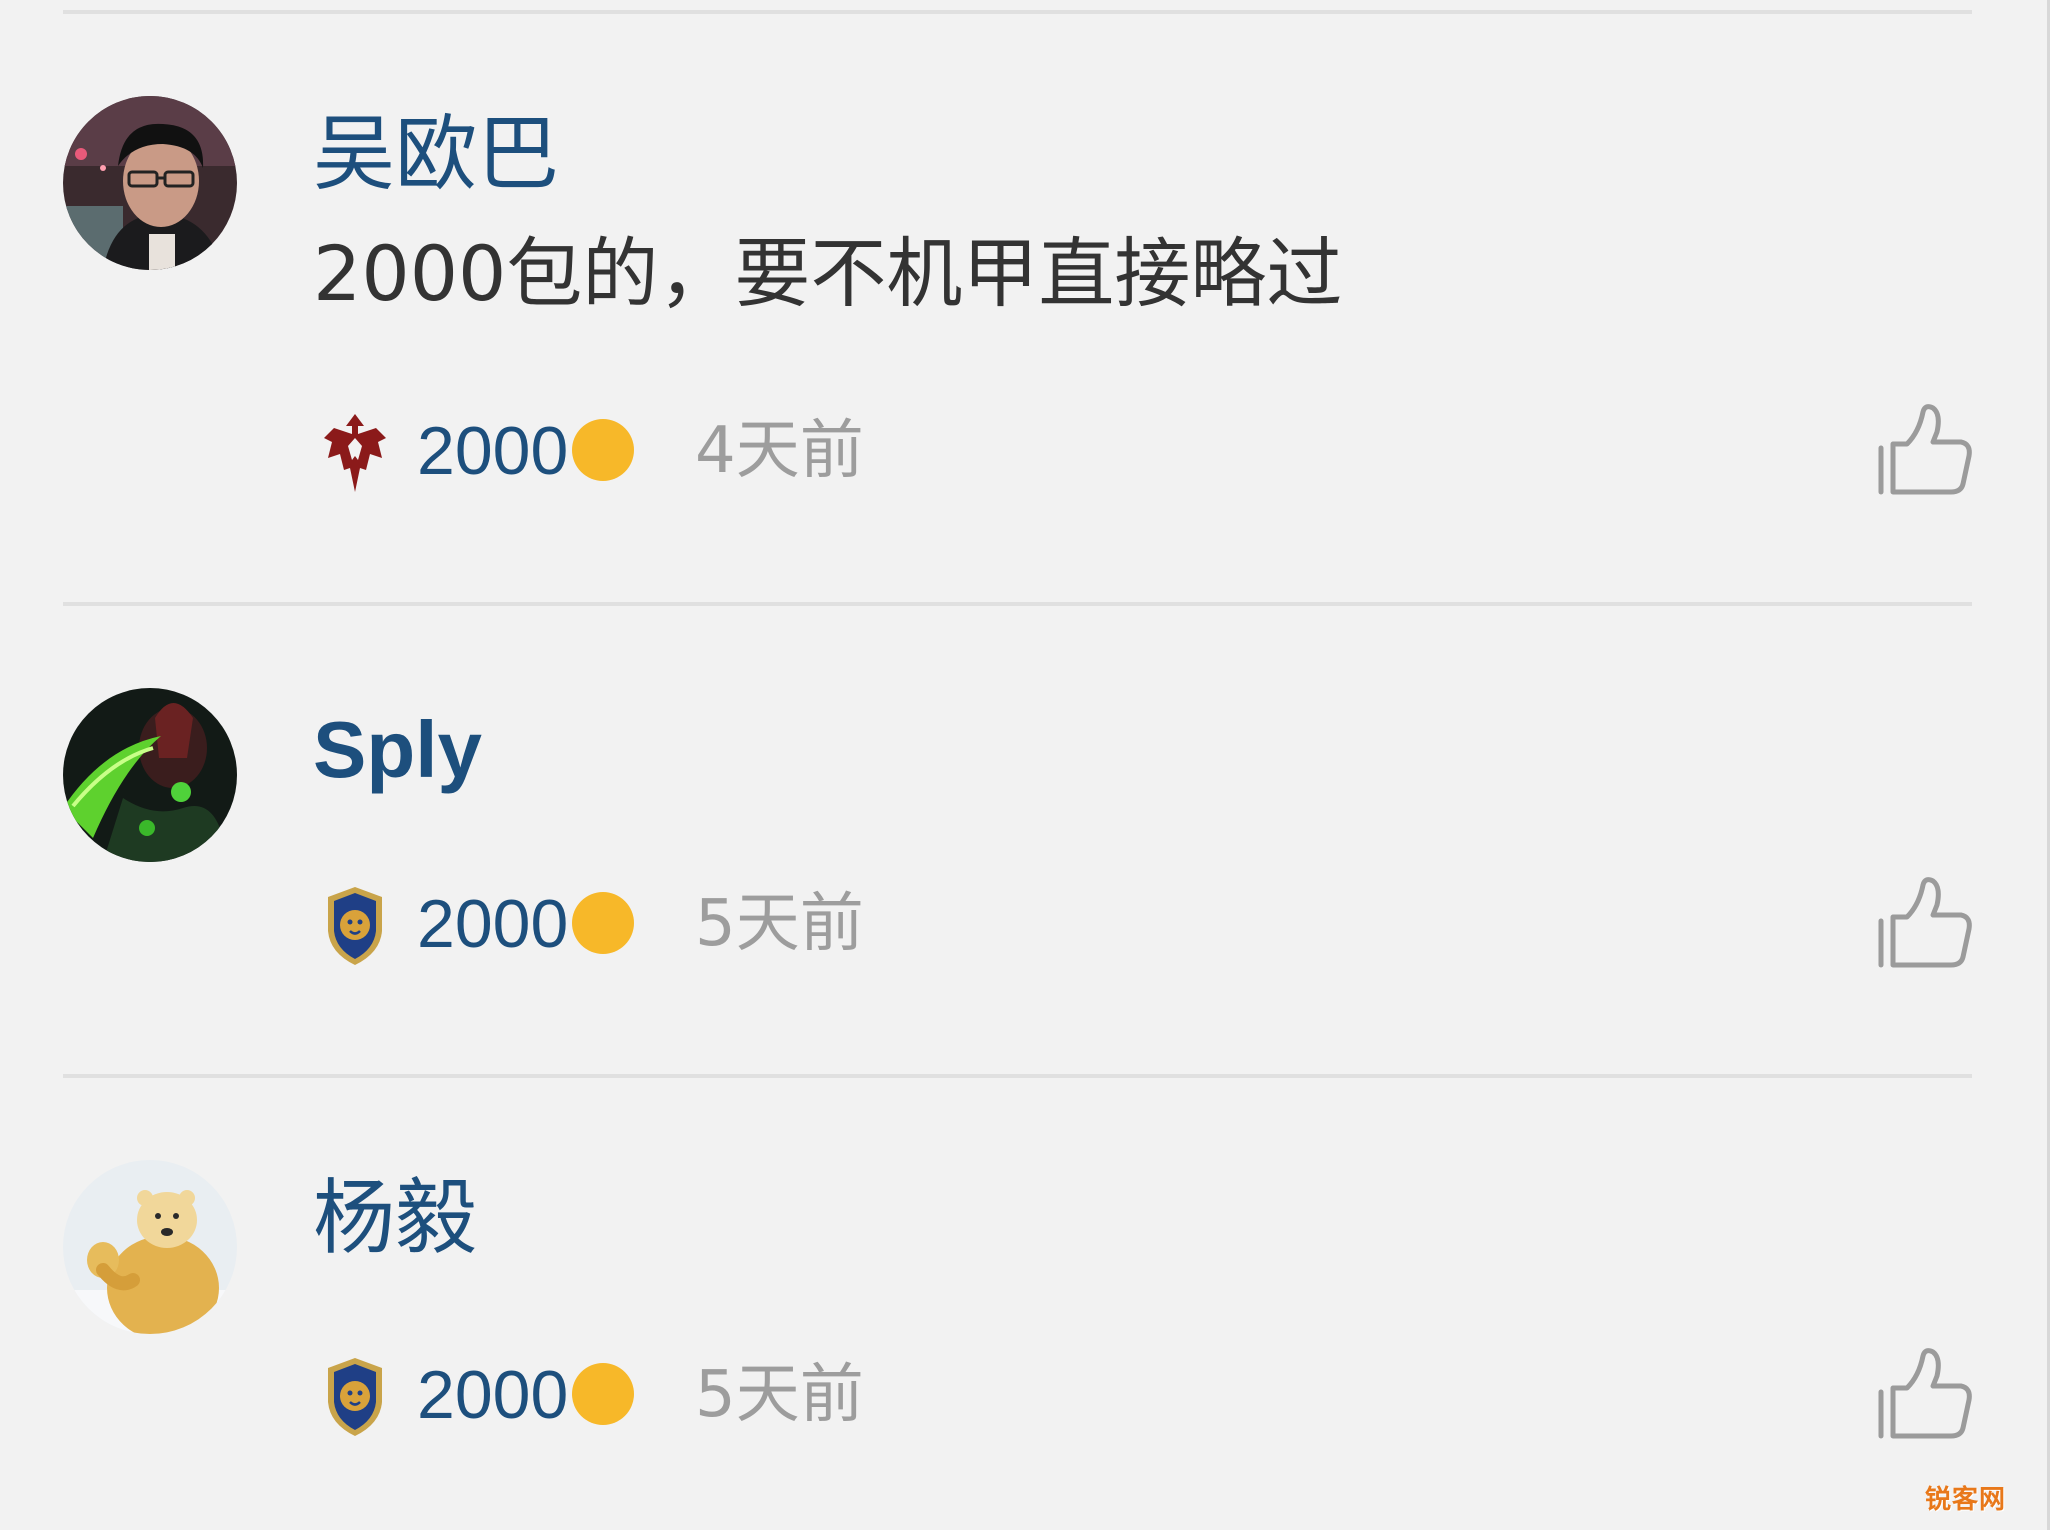  What do you see at coordinates (1143, 452) in the screenshot?
I see `comment-meta: 2000 4天前` at bounding box center [1143, 452].